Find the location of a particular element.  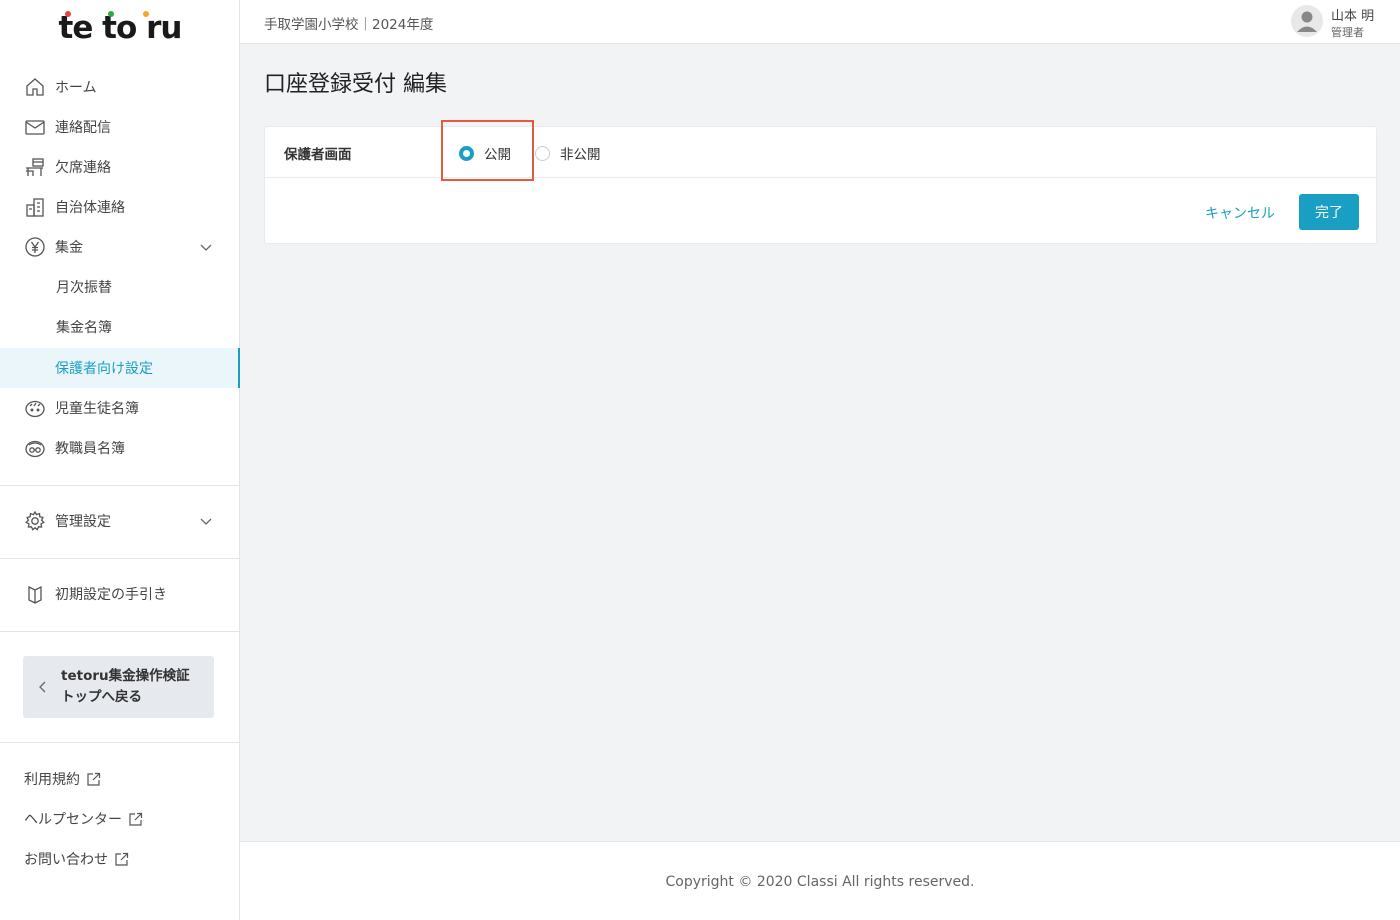

contact-label: お問い合わせ is located at coordinates (66, 860).